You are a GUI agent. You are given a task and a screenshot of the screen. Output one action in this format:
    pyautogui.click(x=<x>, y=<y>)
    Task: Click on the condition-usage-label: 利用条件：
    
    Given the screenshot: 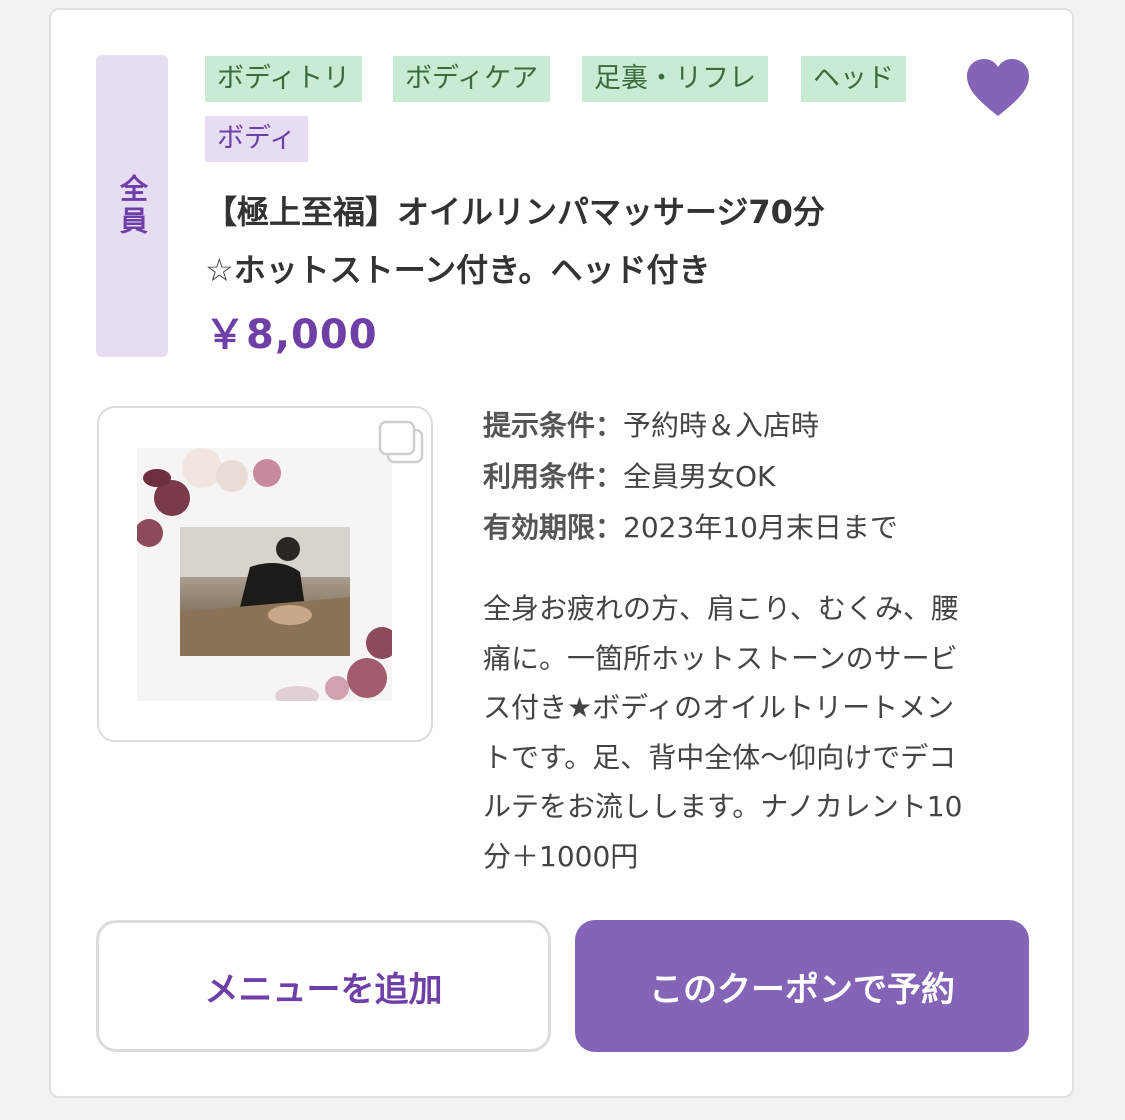 What is the action you would take?
    pyautogui.click(x=553, y=476)
    